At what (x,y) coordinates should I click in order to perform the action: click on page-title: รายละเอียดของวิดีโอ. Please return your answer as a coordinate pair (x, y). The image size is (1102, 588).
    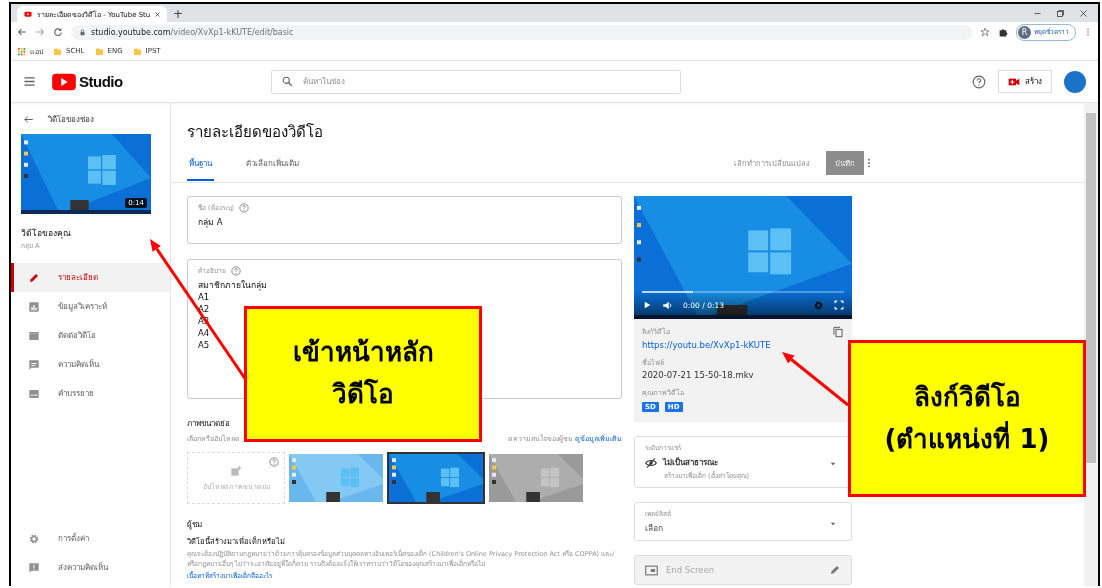
    Looking at the image, I should click on (255, 132).